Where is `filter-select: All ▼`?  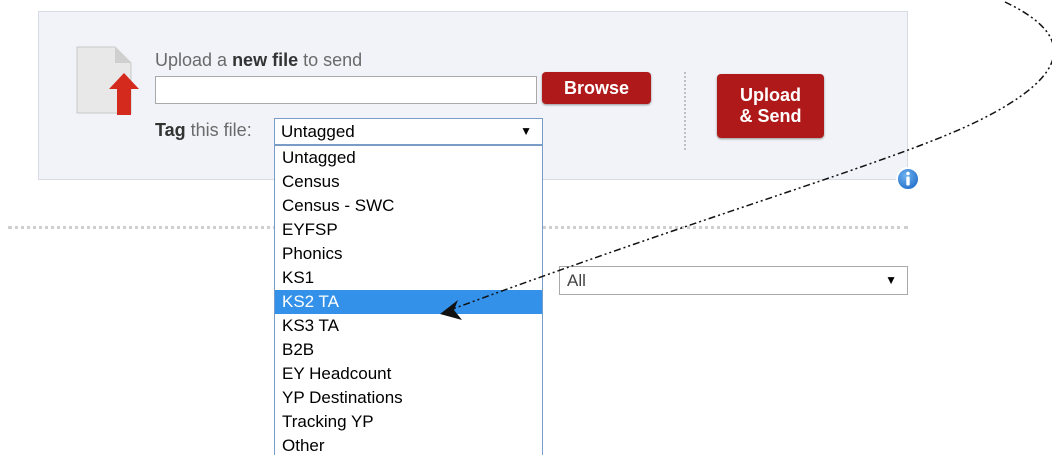 filter-select: All ▼ is located at coordinates (733, 280).